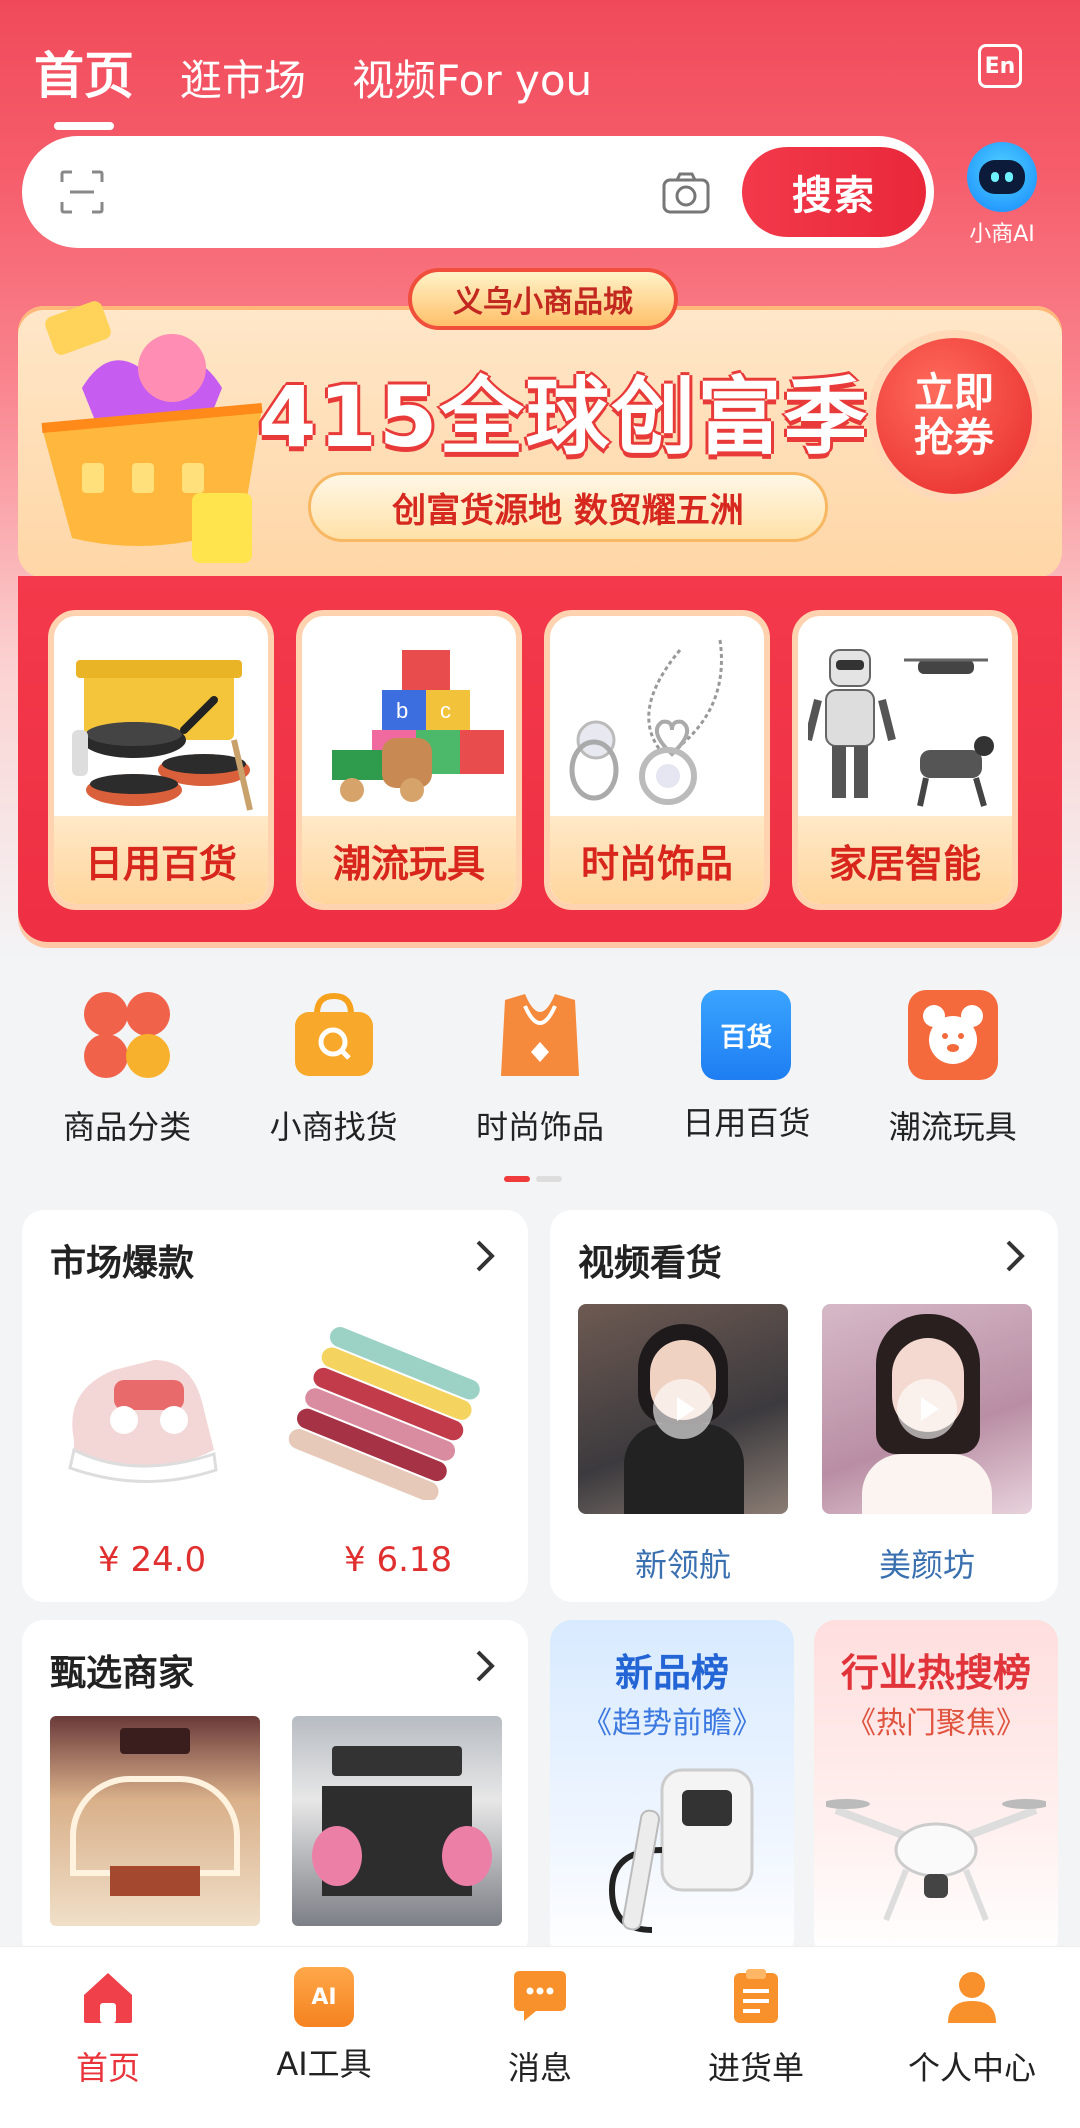  I want to click on baby-shoe-image, so click(143, 1422).